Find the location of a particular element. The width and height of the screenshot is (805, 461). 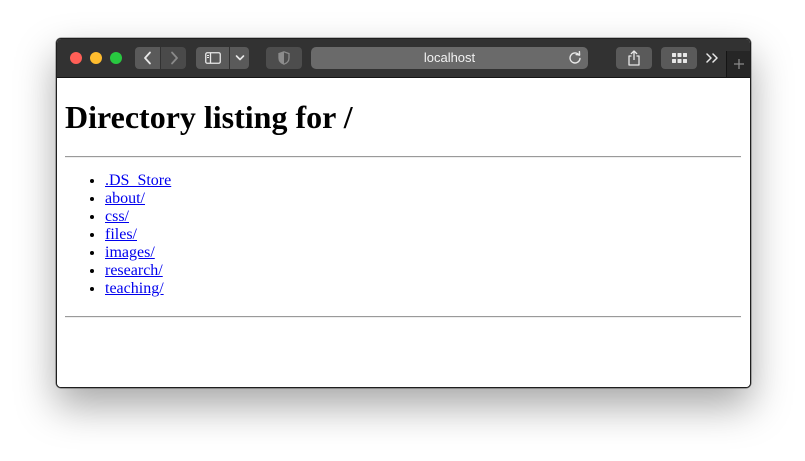

reload-icon is located at coordinates (575, 58).